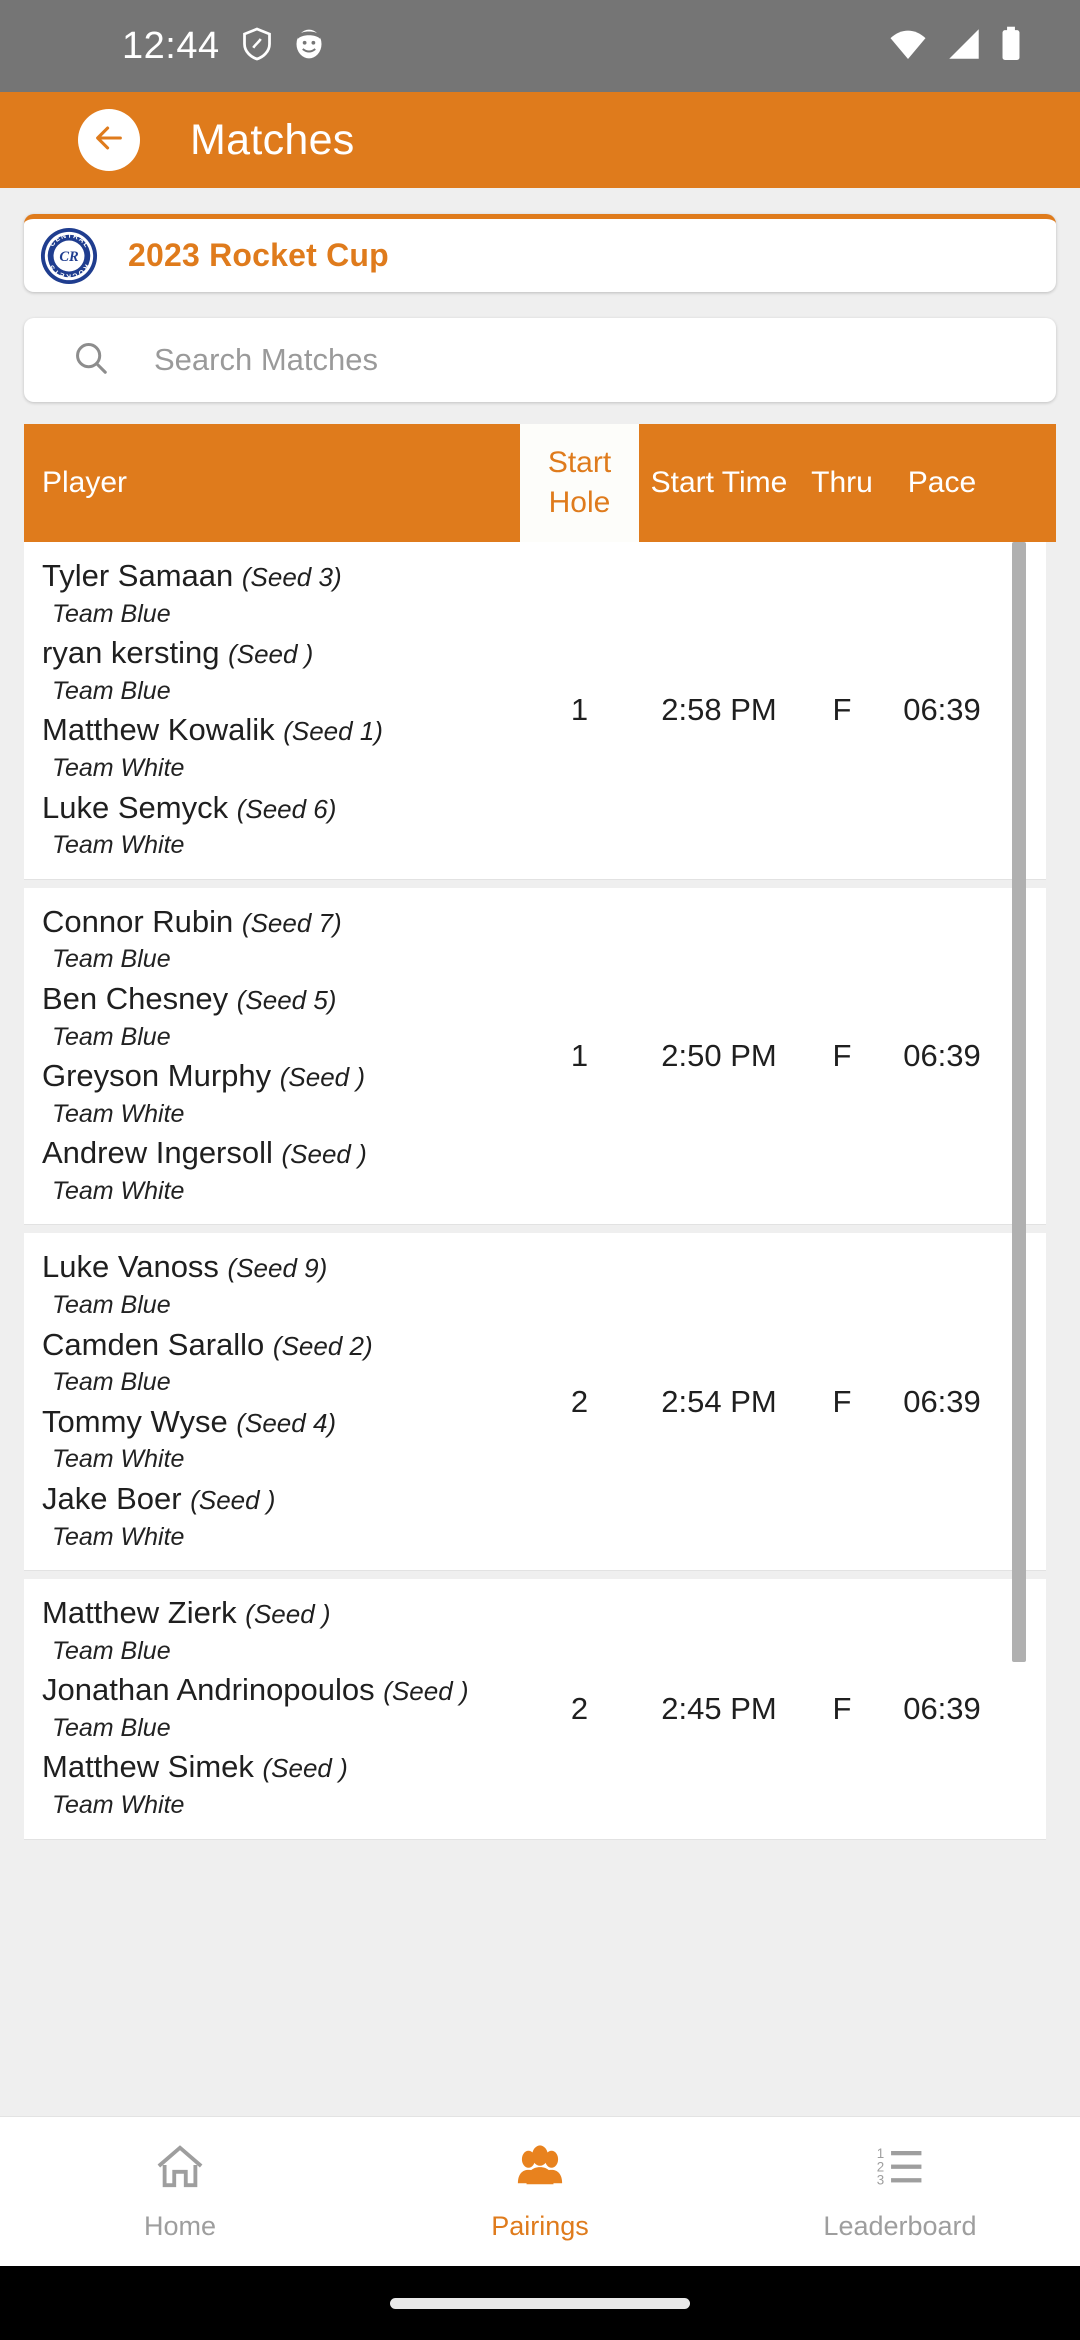 This screenshot has height=2340, width=1080. Describe the element at coordinates (204, 1076) in the screenshot. I see `player-name-line: Greyson Murphy (Seed )` at that location.